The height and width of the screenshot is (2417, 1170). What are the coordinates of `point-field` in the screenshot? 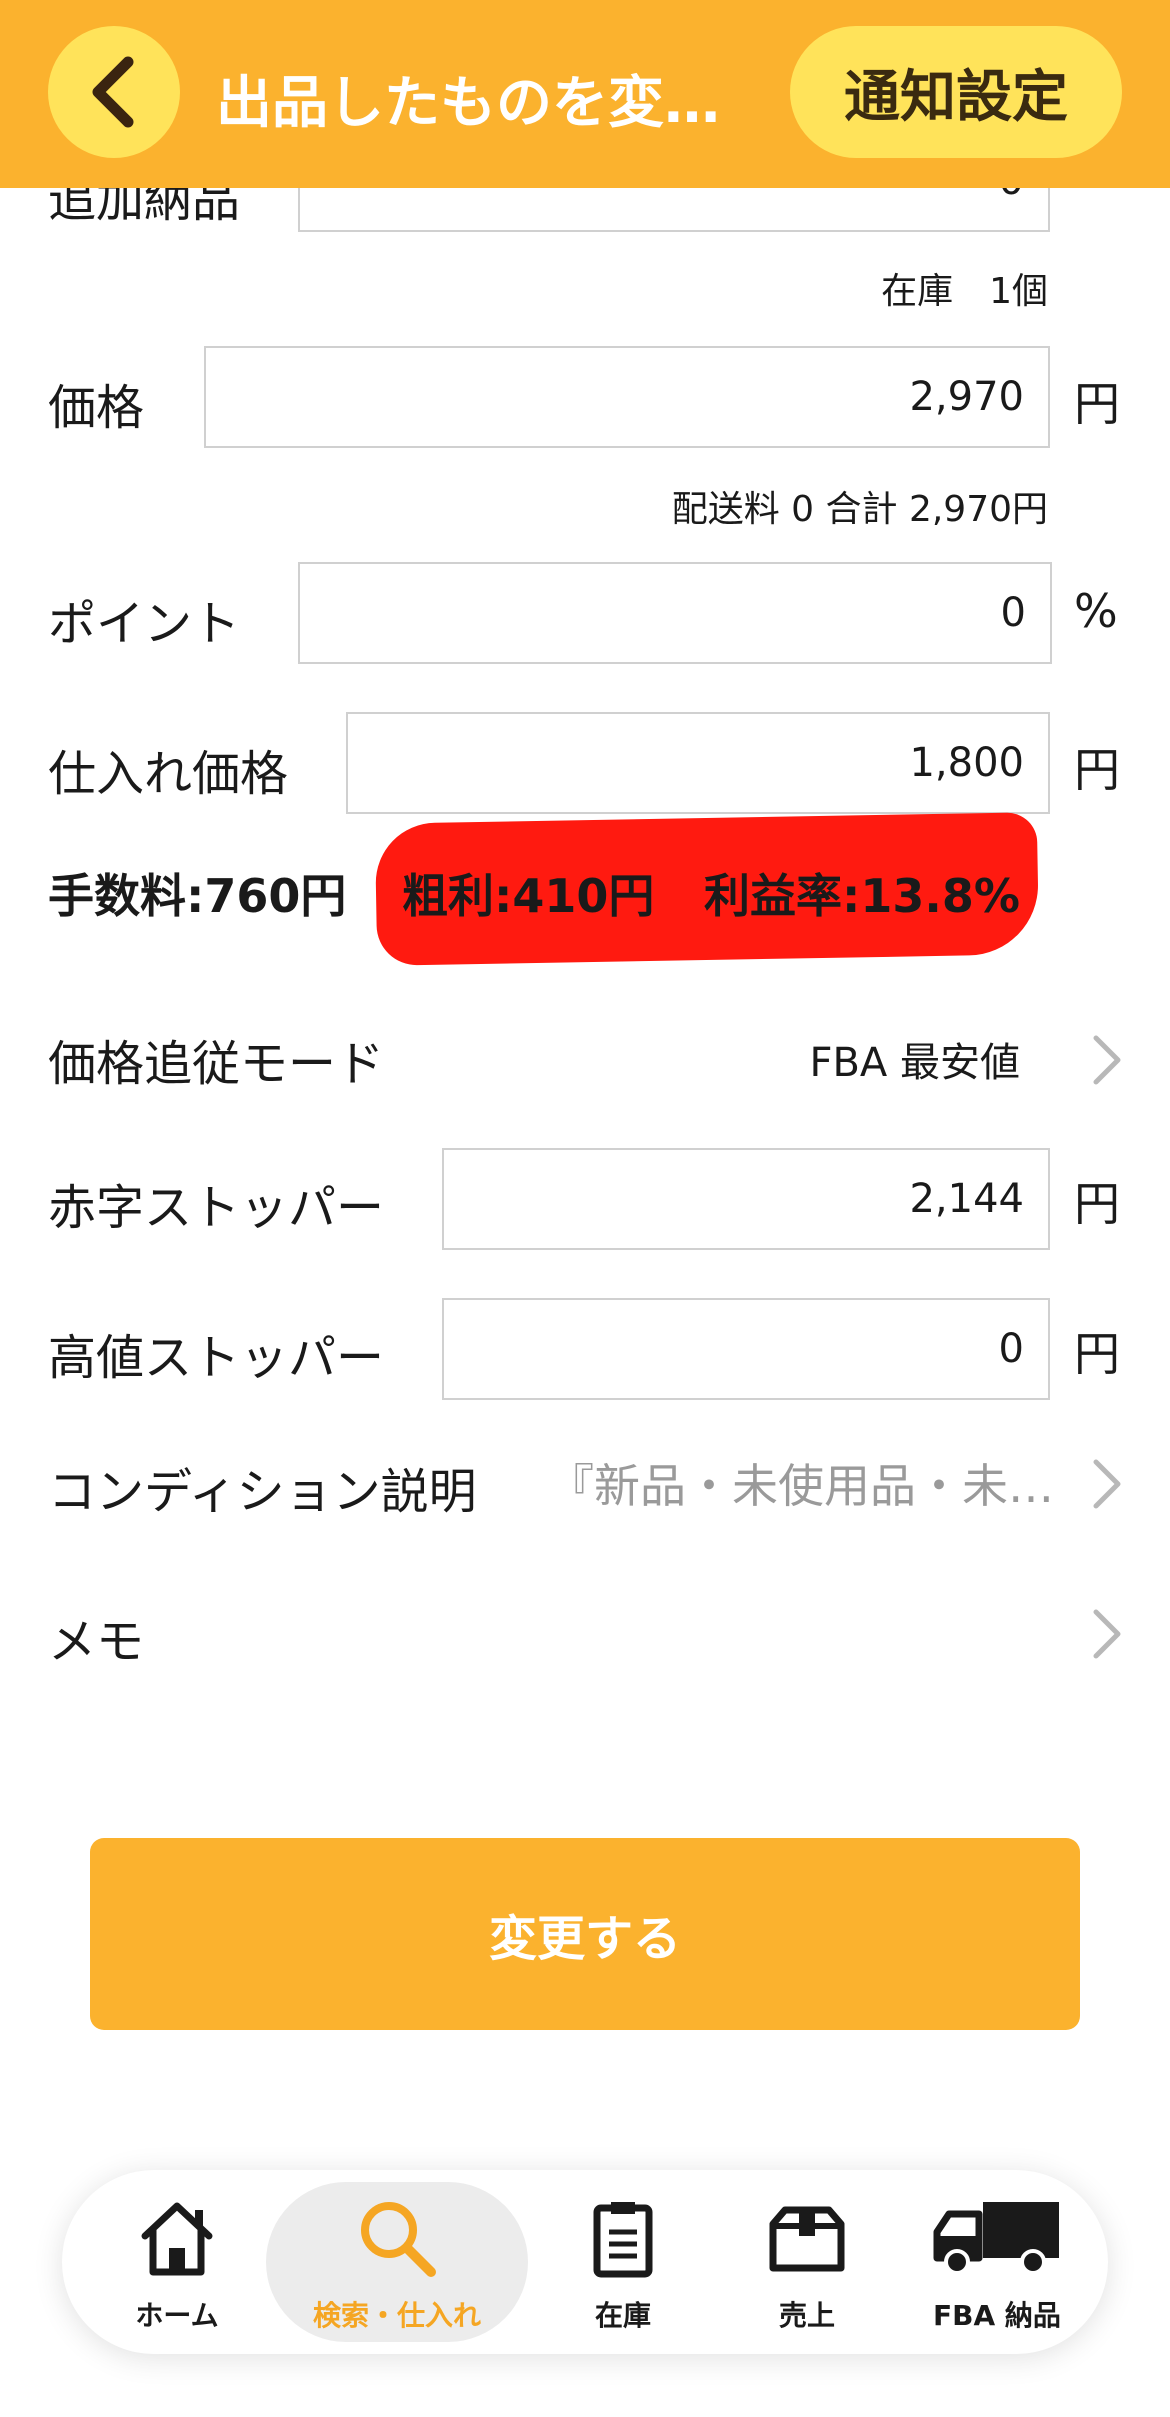 It's located at (675, 613).